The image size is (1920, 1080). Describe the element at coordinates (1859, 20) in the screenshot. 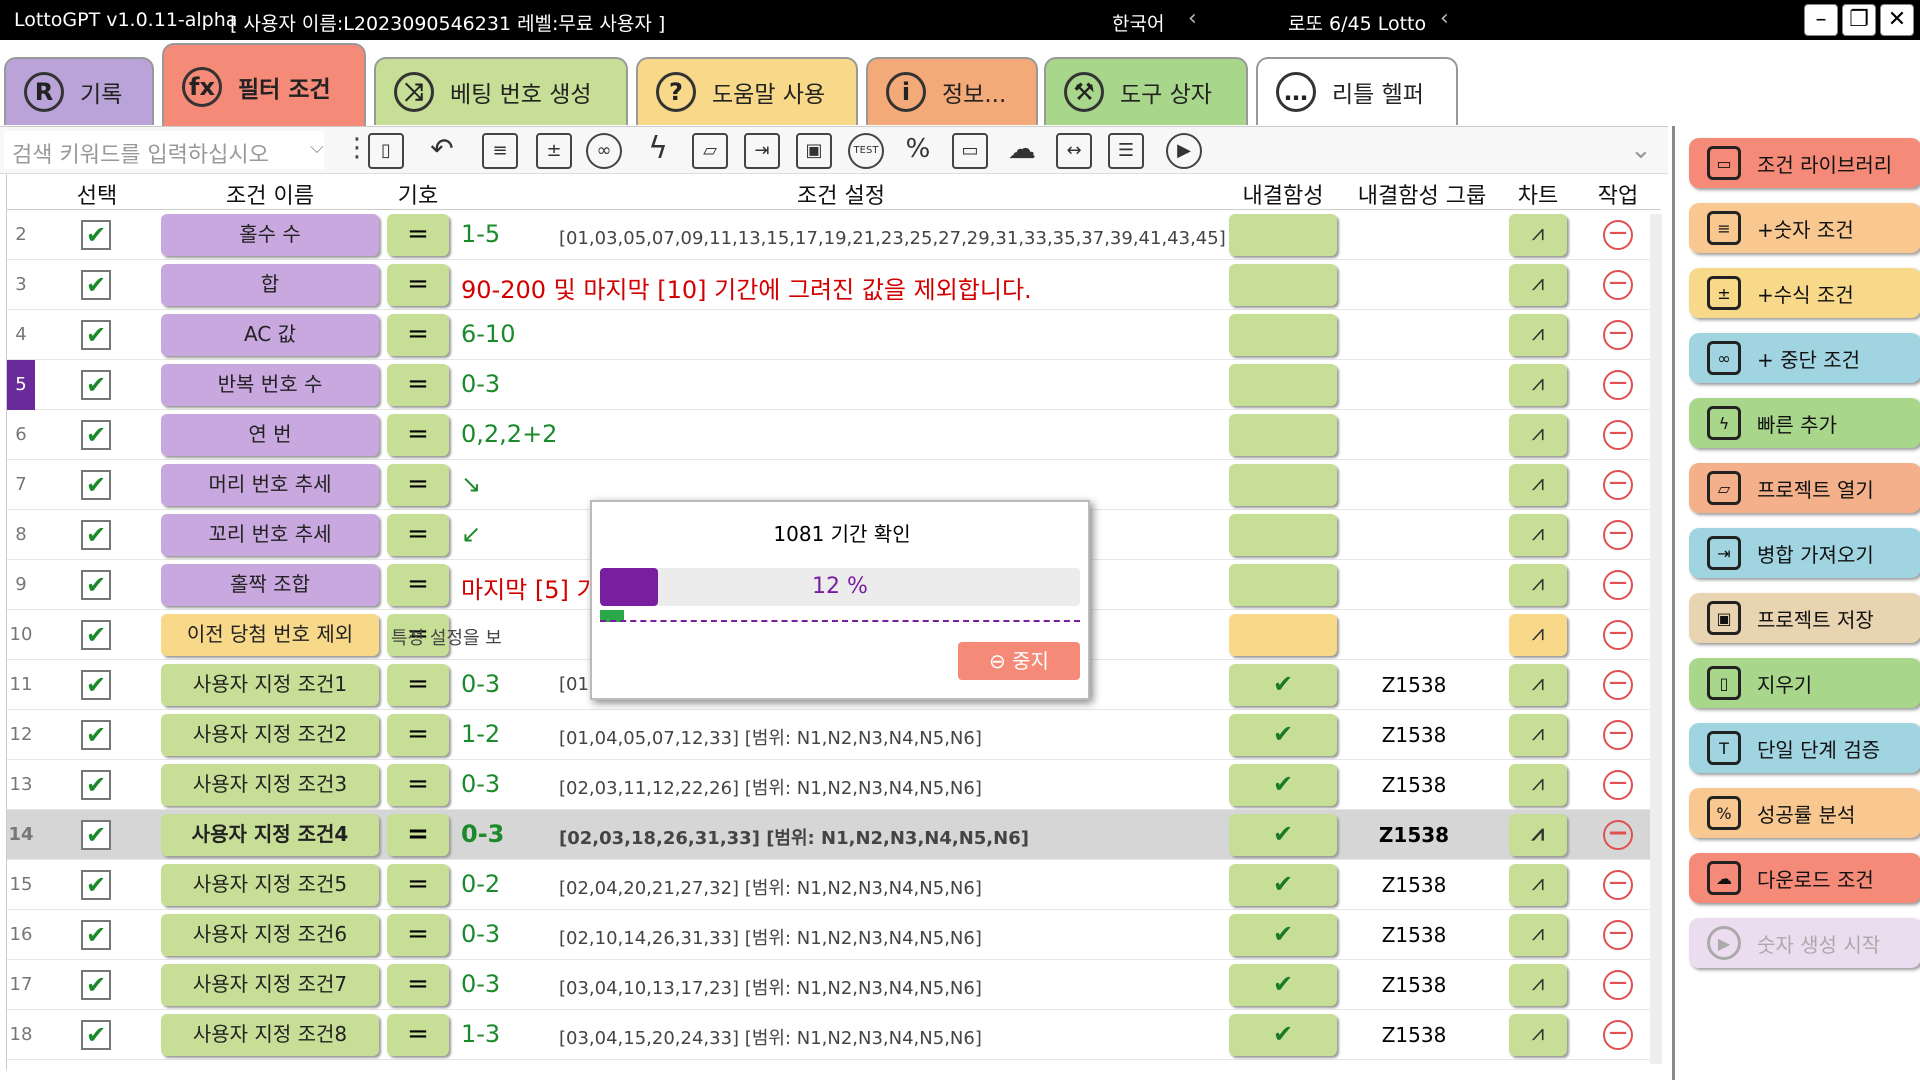

I see `restore-button: ❐` at that location.